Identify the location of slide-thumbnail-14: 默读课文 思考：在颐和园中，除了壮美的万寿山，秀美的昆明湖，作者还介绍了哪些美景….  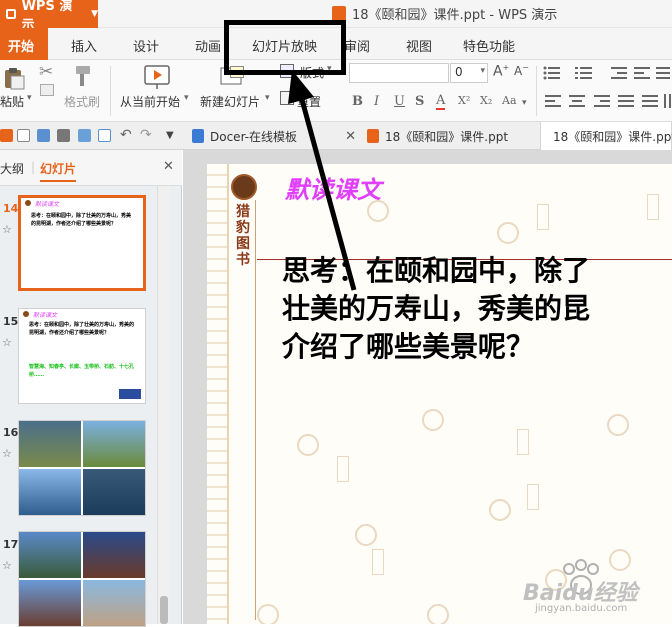
(82, 243).